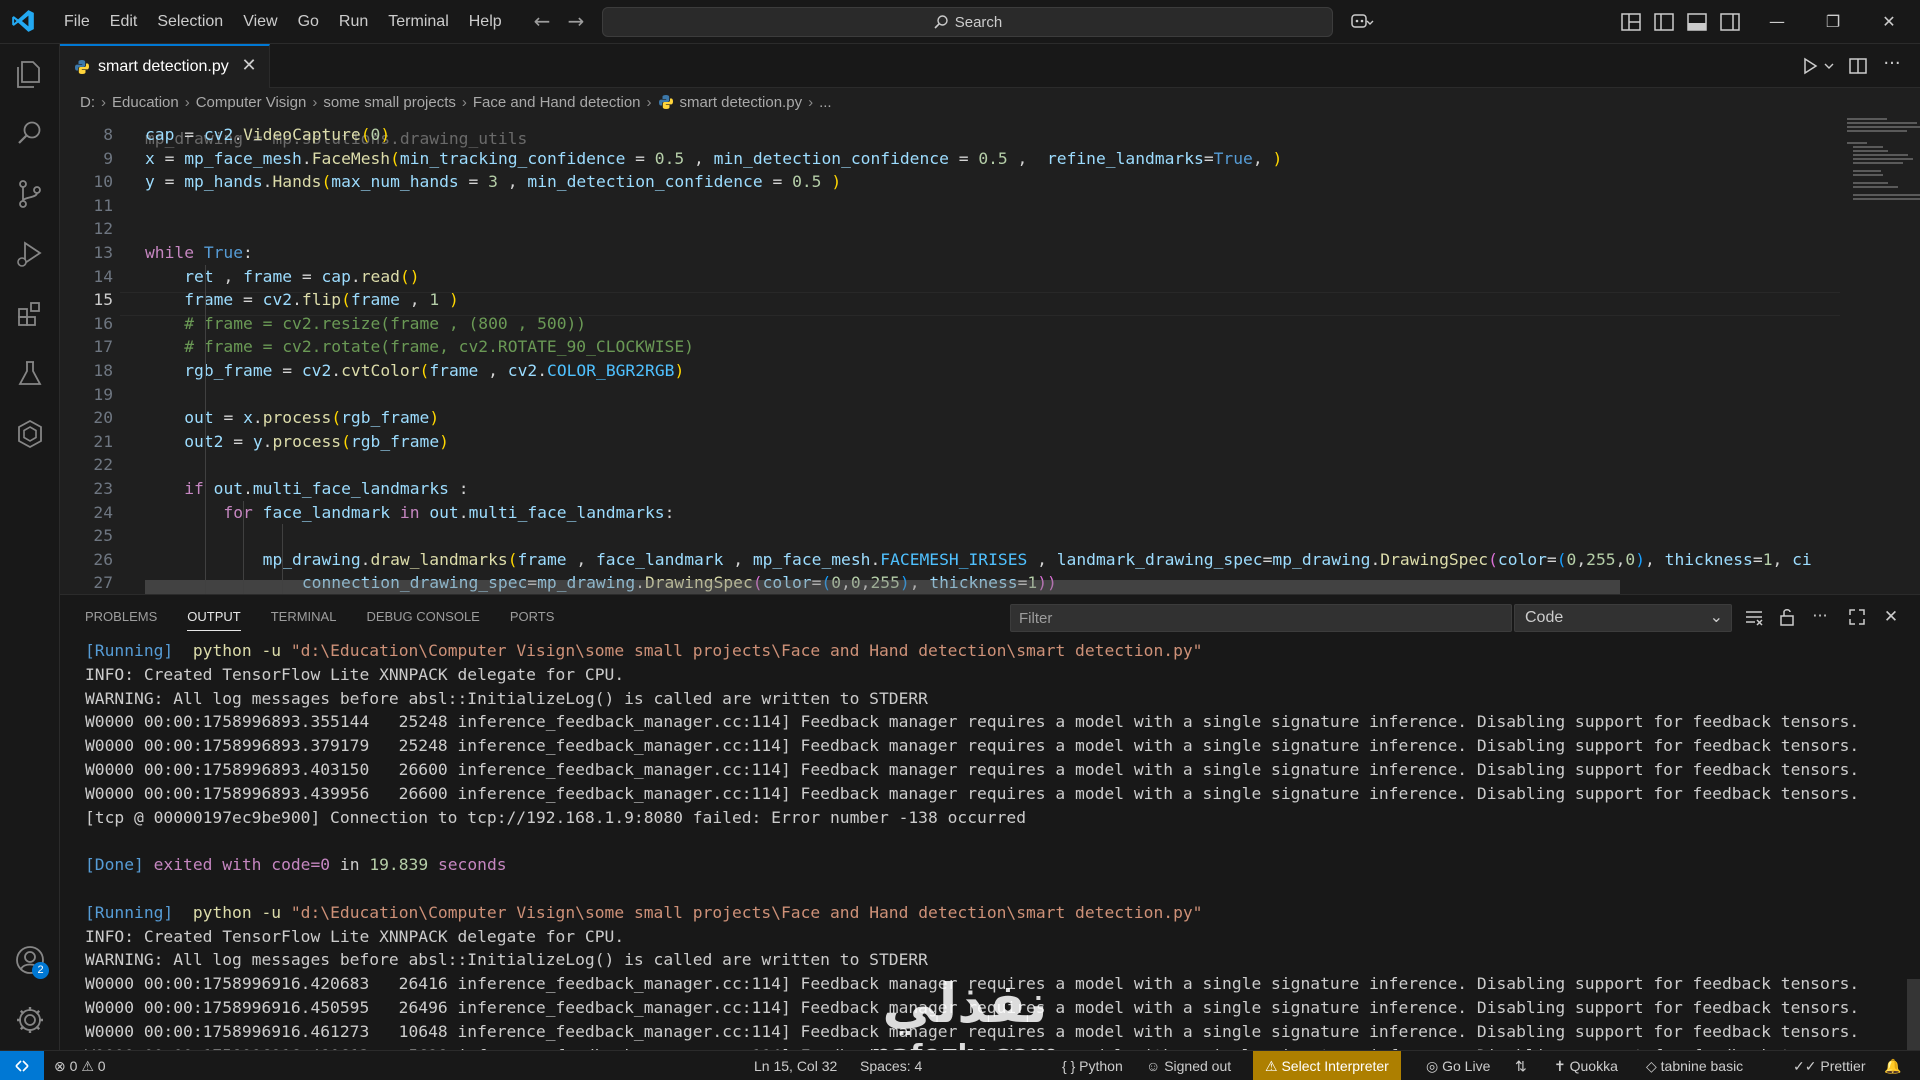  Describe the element at coordinates (30, 434) in the screenshot. I see `remote-explorer-icon` at that location.